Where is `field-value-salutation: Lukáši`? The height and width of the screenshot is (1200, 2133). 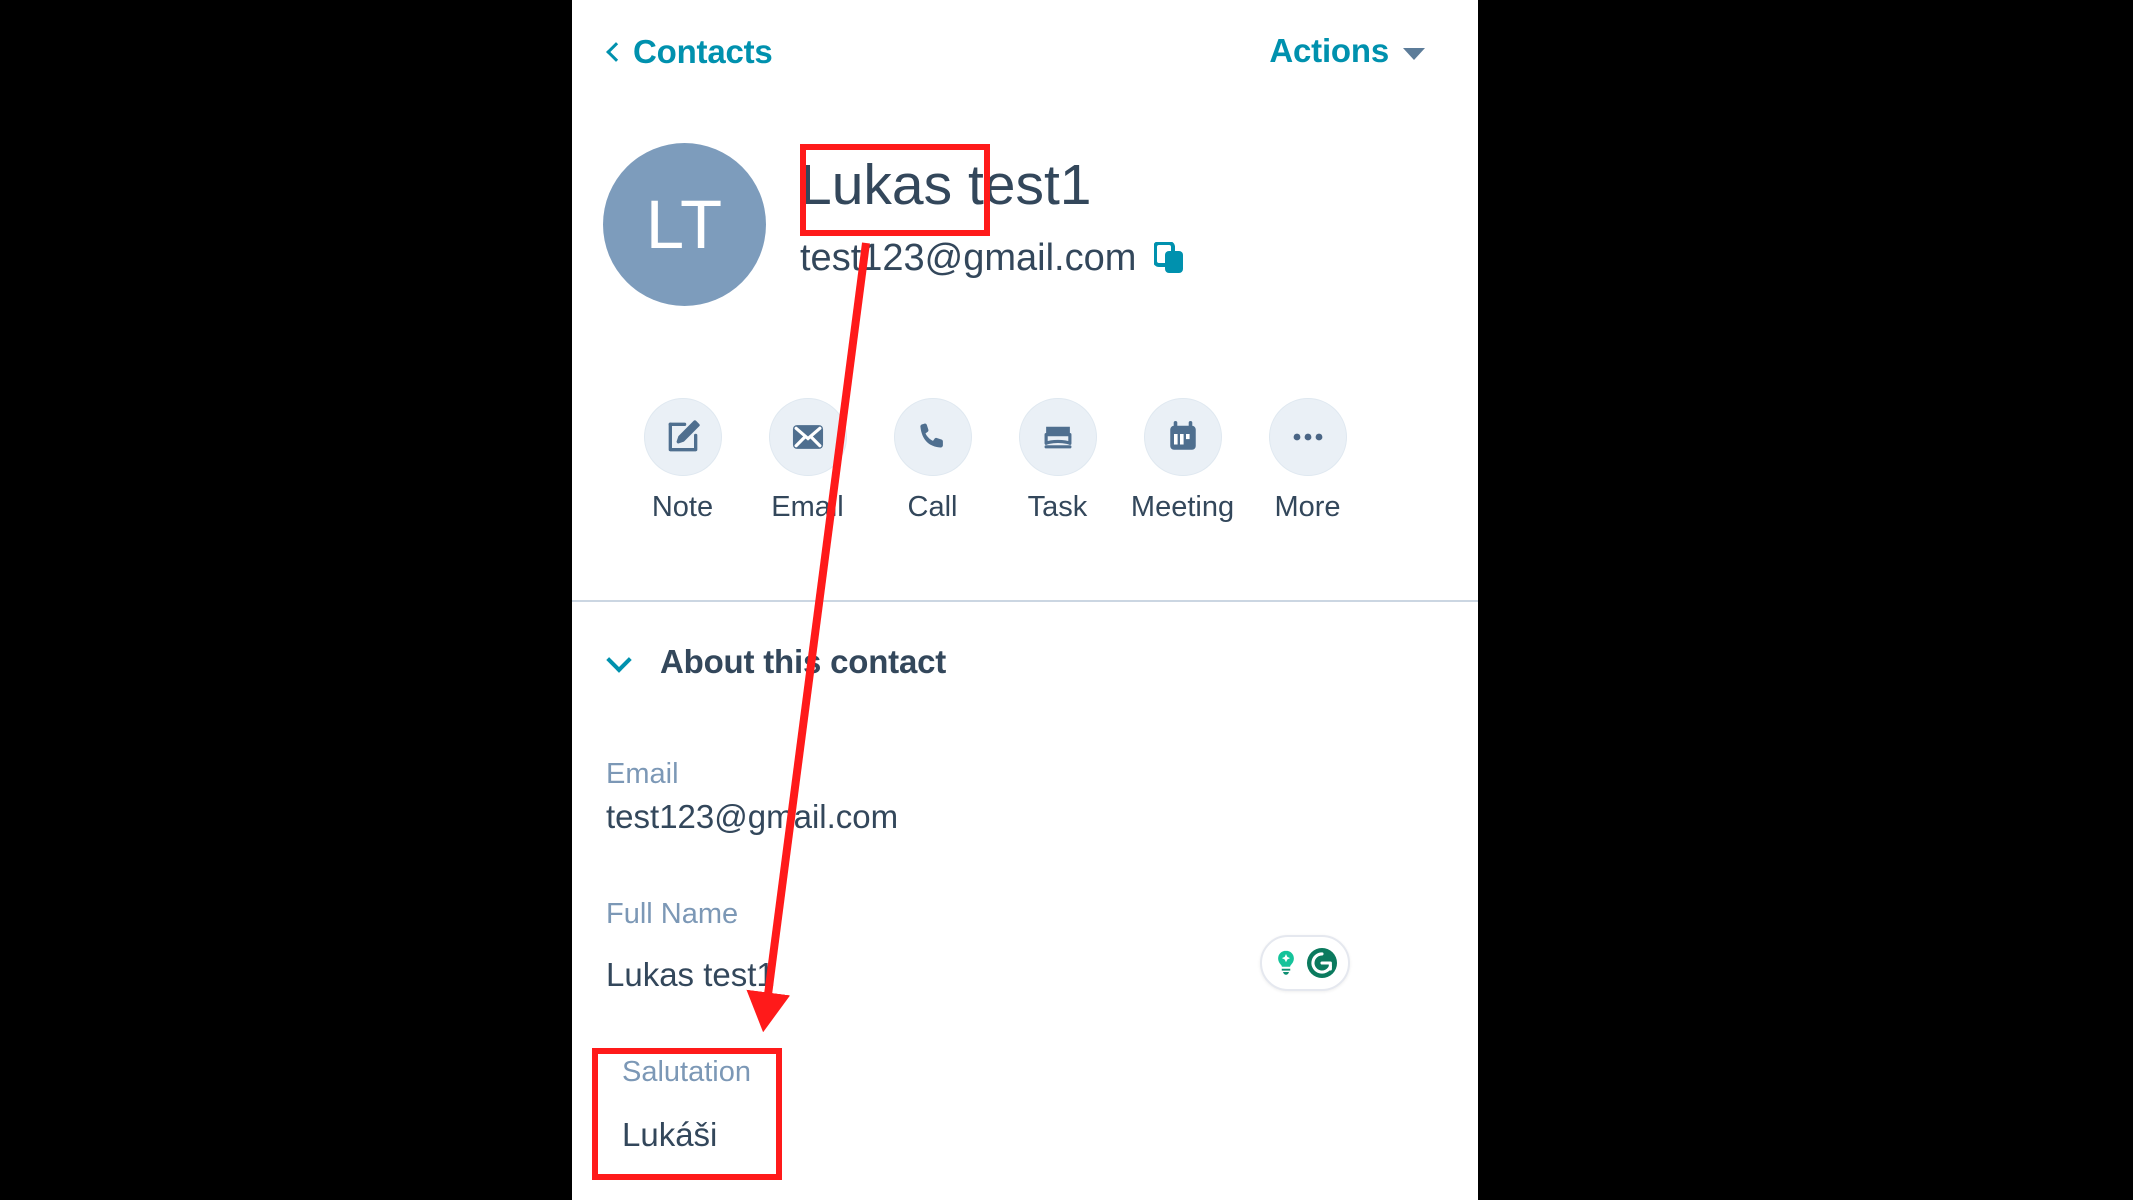 field-value-salutation: Lukáši is located at coordinates (669, 1134).